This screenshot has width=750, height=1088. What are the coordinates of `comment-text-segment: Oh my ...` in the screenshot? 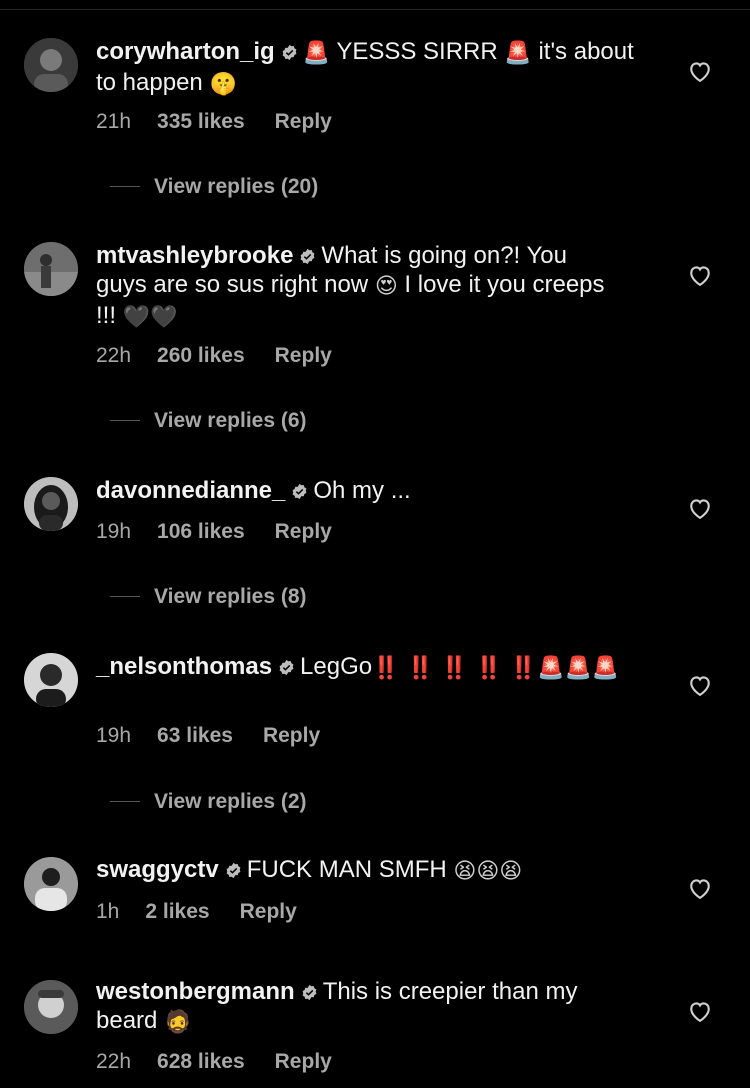 It's located at (362, 490).